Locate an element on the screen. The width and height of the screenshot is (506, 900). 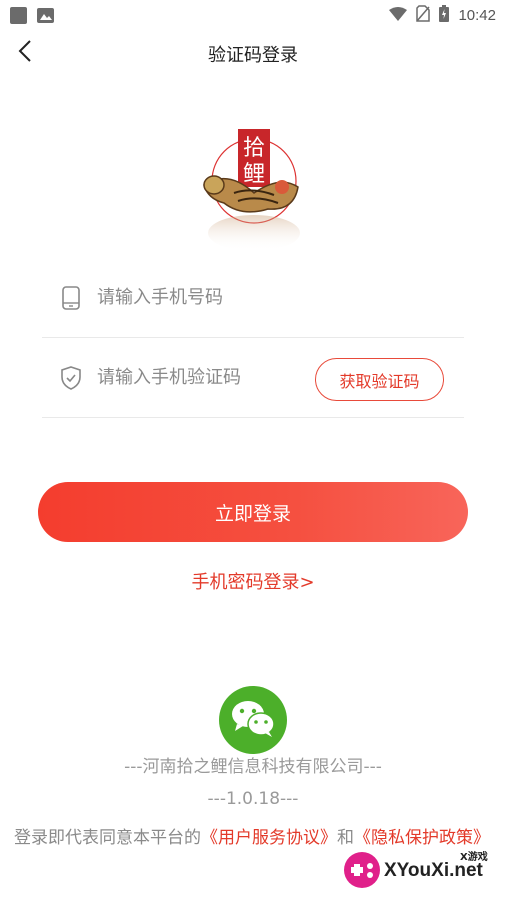
status-time: 10:42 is located at coordinates (477, 15).